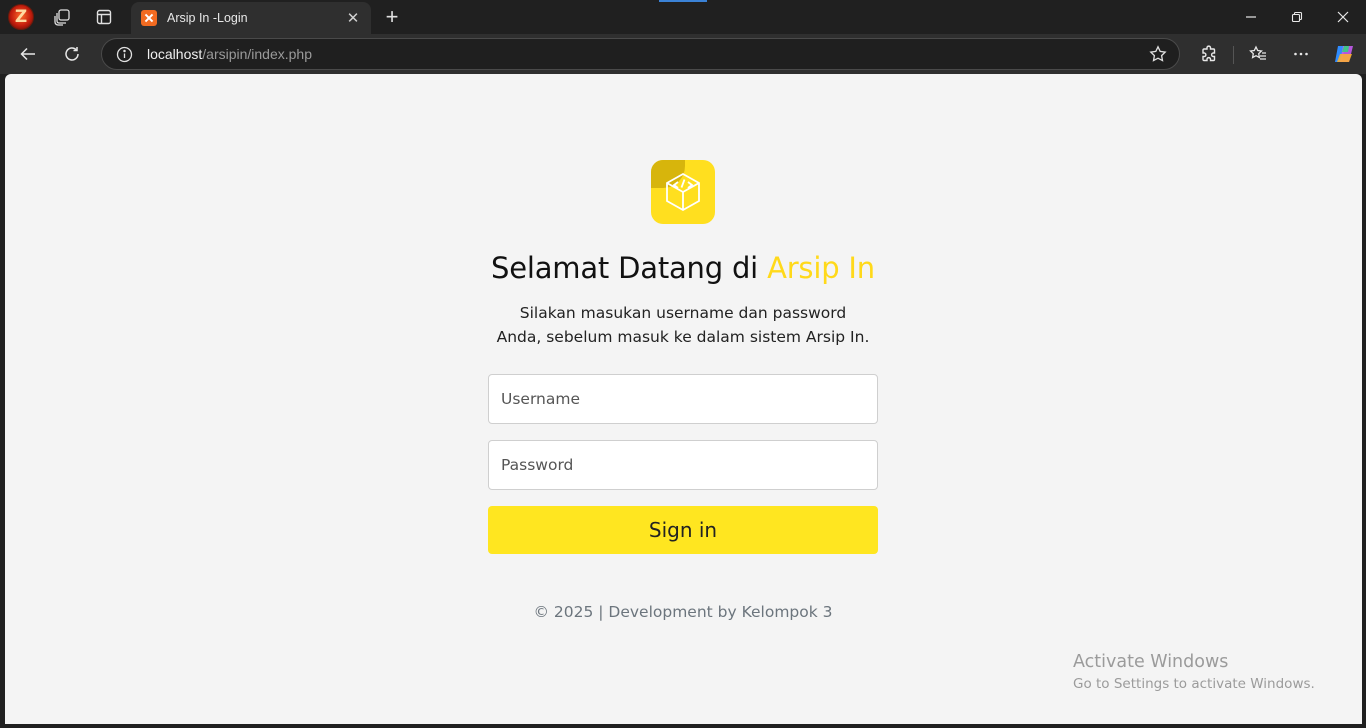  Describe the element at coordinates (1158, 56) in the screenshot. I see `star-icon` at that location.